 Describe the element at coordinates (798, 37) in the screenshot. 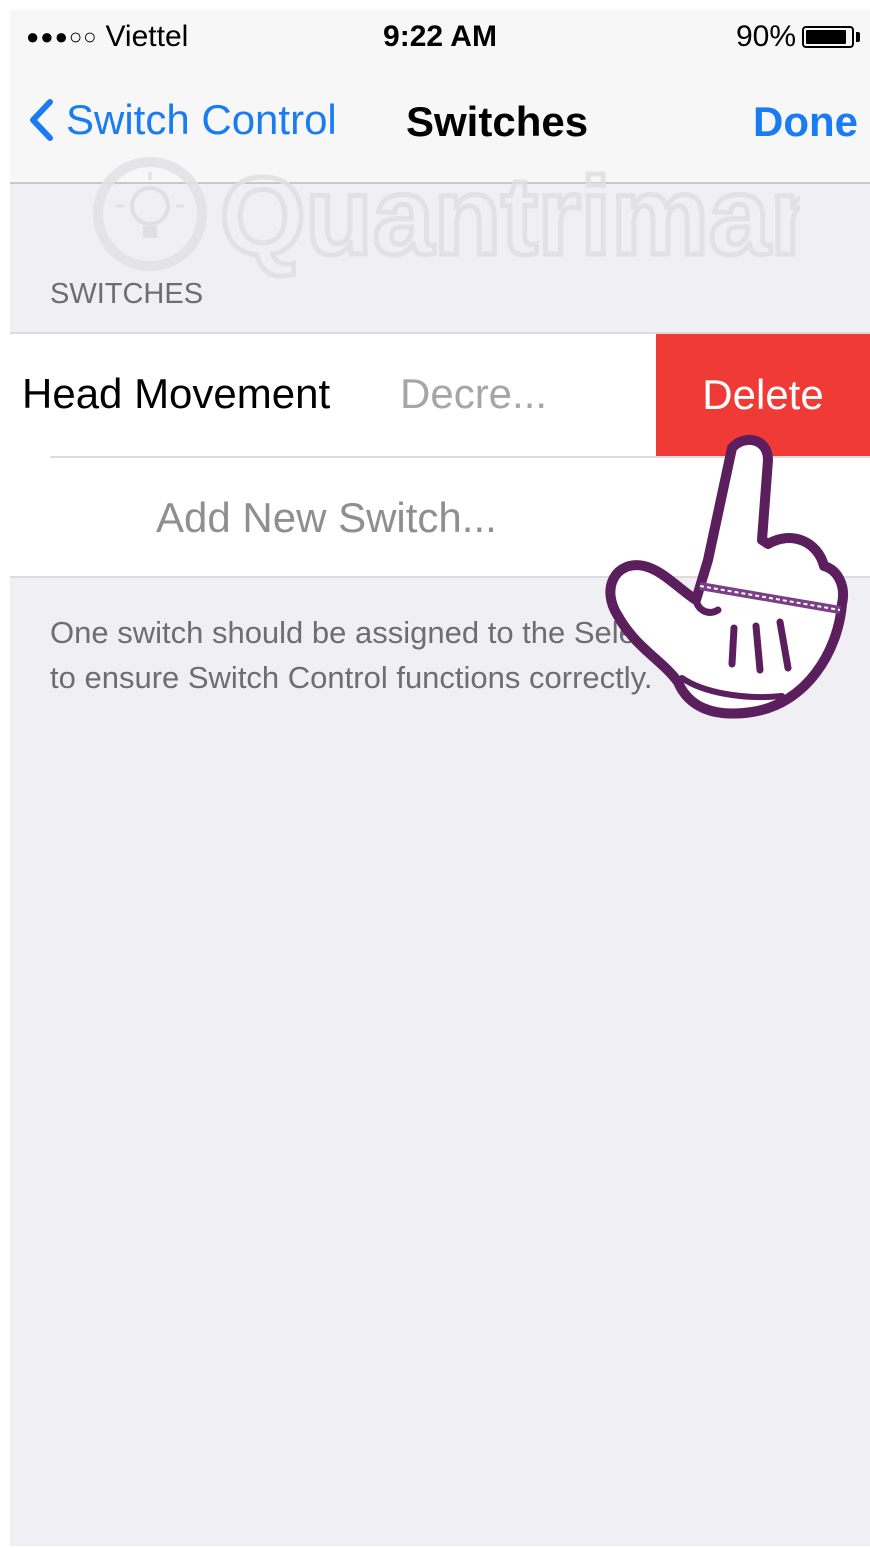

I see `battery-status: 90%` at that location.